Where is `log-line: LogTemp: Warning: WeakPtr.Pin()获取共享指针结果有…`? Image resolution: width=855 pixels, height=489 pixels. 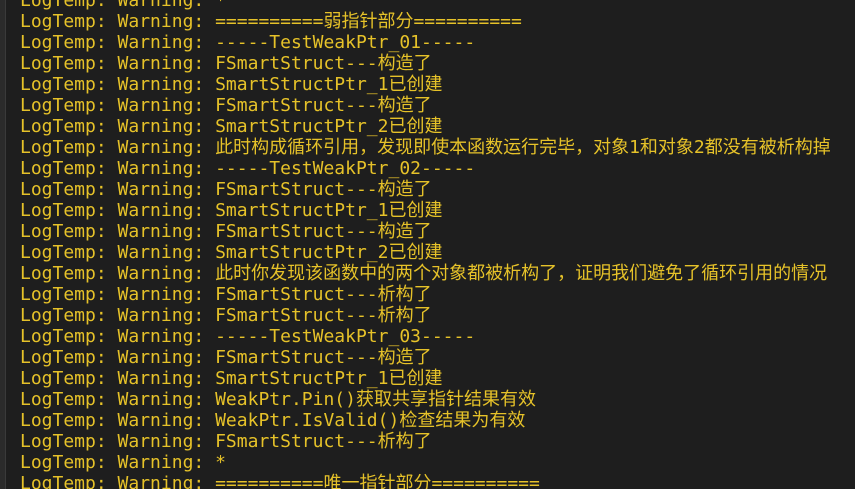 log-line: LogTemp: Warning: WeakPtr.Pin()获取共享指针结果有… is located at coordinates (437, 399).